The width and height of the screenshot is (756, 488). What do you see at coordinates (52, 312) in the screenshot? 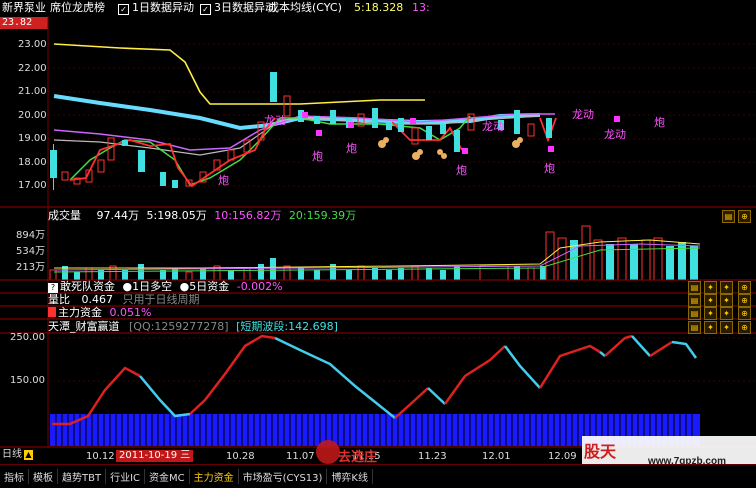
I see `main-capital-icon` at bounding box center [52, 312].